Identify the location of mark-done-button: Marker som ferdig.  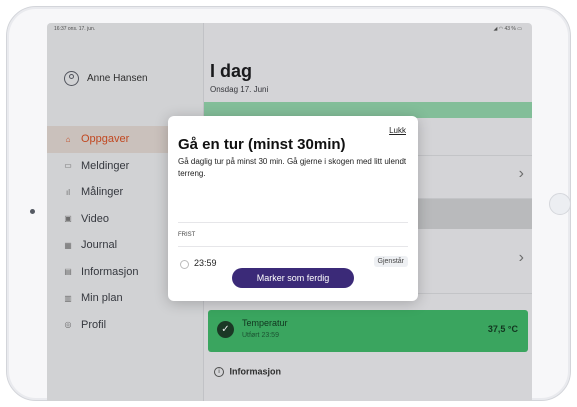
(293, 278).